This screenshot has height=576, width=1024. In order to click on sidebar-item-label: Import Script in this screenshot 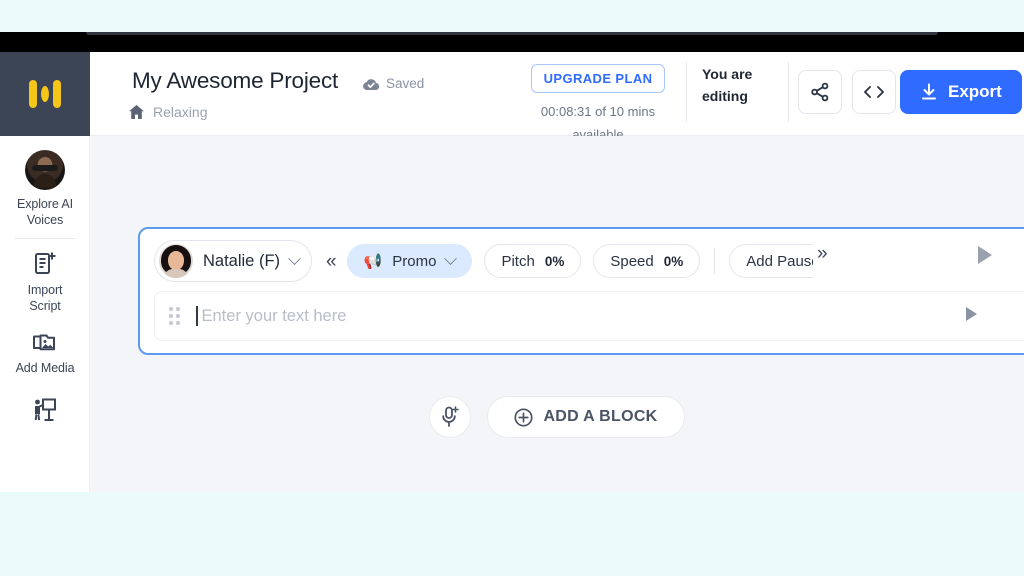, I will do `click(45, 298)`.